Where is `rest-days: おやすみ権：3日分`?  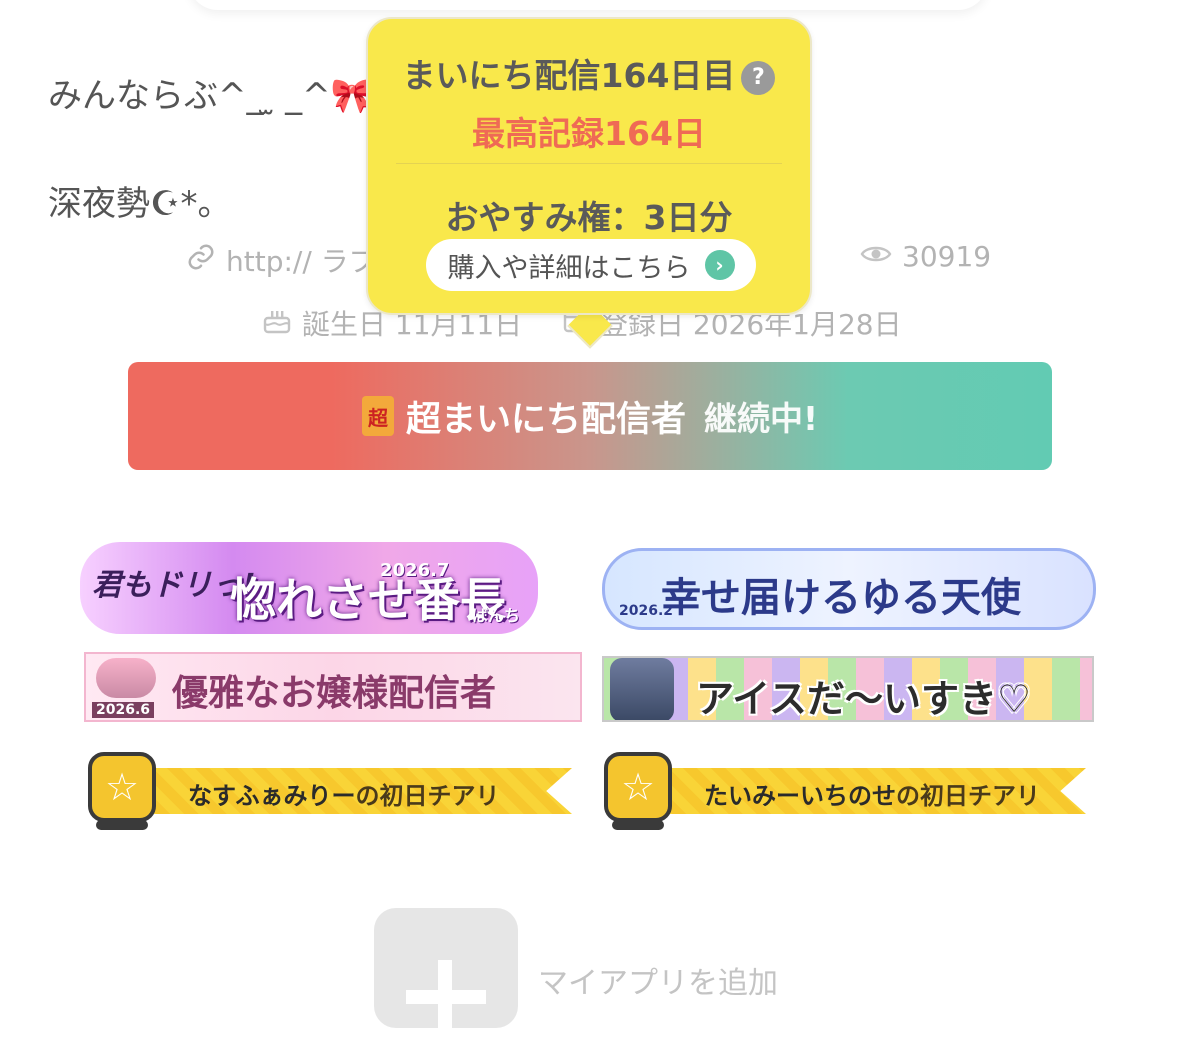
rest-days: おやすみ権：3日分 is located at coordinates (589, 217).